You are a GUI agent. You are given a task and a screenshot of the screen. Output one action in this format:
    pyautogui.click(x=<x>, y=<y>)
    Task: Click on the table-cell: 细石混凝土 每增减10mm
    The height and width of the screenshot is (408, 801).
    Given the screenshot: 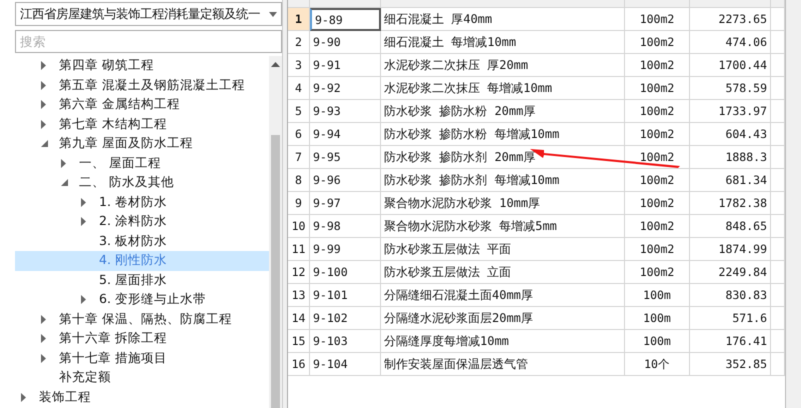 What is the action you would take?
    pyautogui.click(x=503, y=42)
    